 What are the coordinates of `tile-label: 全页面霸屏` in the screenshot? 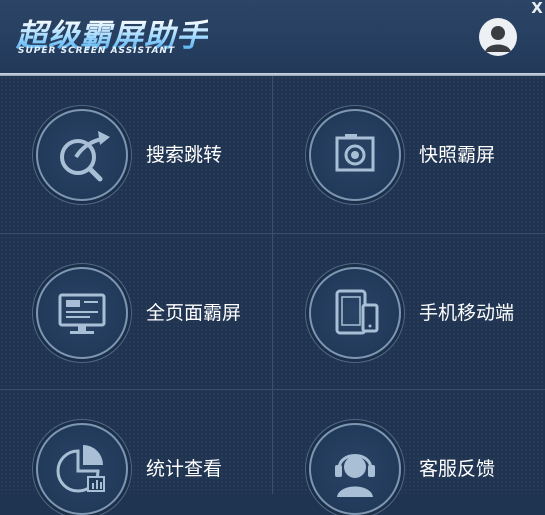 It's located at (194, 313).